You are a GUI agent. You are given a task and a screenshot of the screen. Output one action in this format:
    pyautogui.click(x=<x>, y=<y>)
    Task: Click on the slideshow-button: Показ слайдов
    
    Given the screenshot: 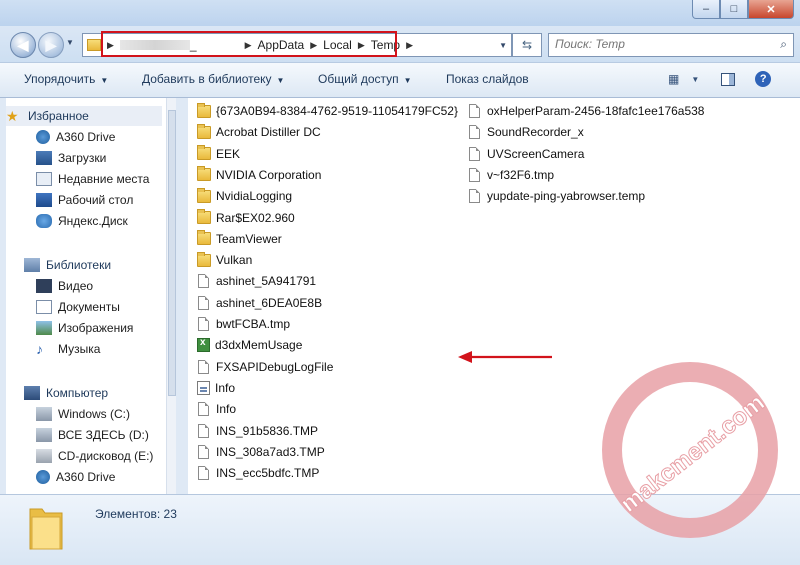 What is the action you would take?
    pyautogui.click(x=487, y=79)
    